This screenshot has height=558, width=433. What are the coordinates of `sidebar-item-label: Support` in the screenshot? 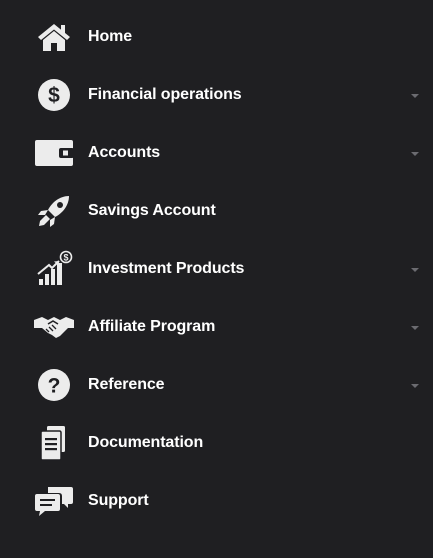 It's located at (118, 500).